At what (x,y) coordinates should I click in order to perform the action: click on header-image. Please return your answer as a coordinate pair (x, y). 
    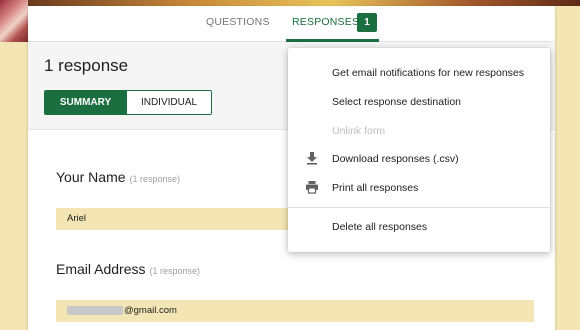
    Looking at the image, I should click on (14, 21).